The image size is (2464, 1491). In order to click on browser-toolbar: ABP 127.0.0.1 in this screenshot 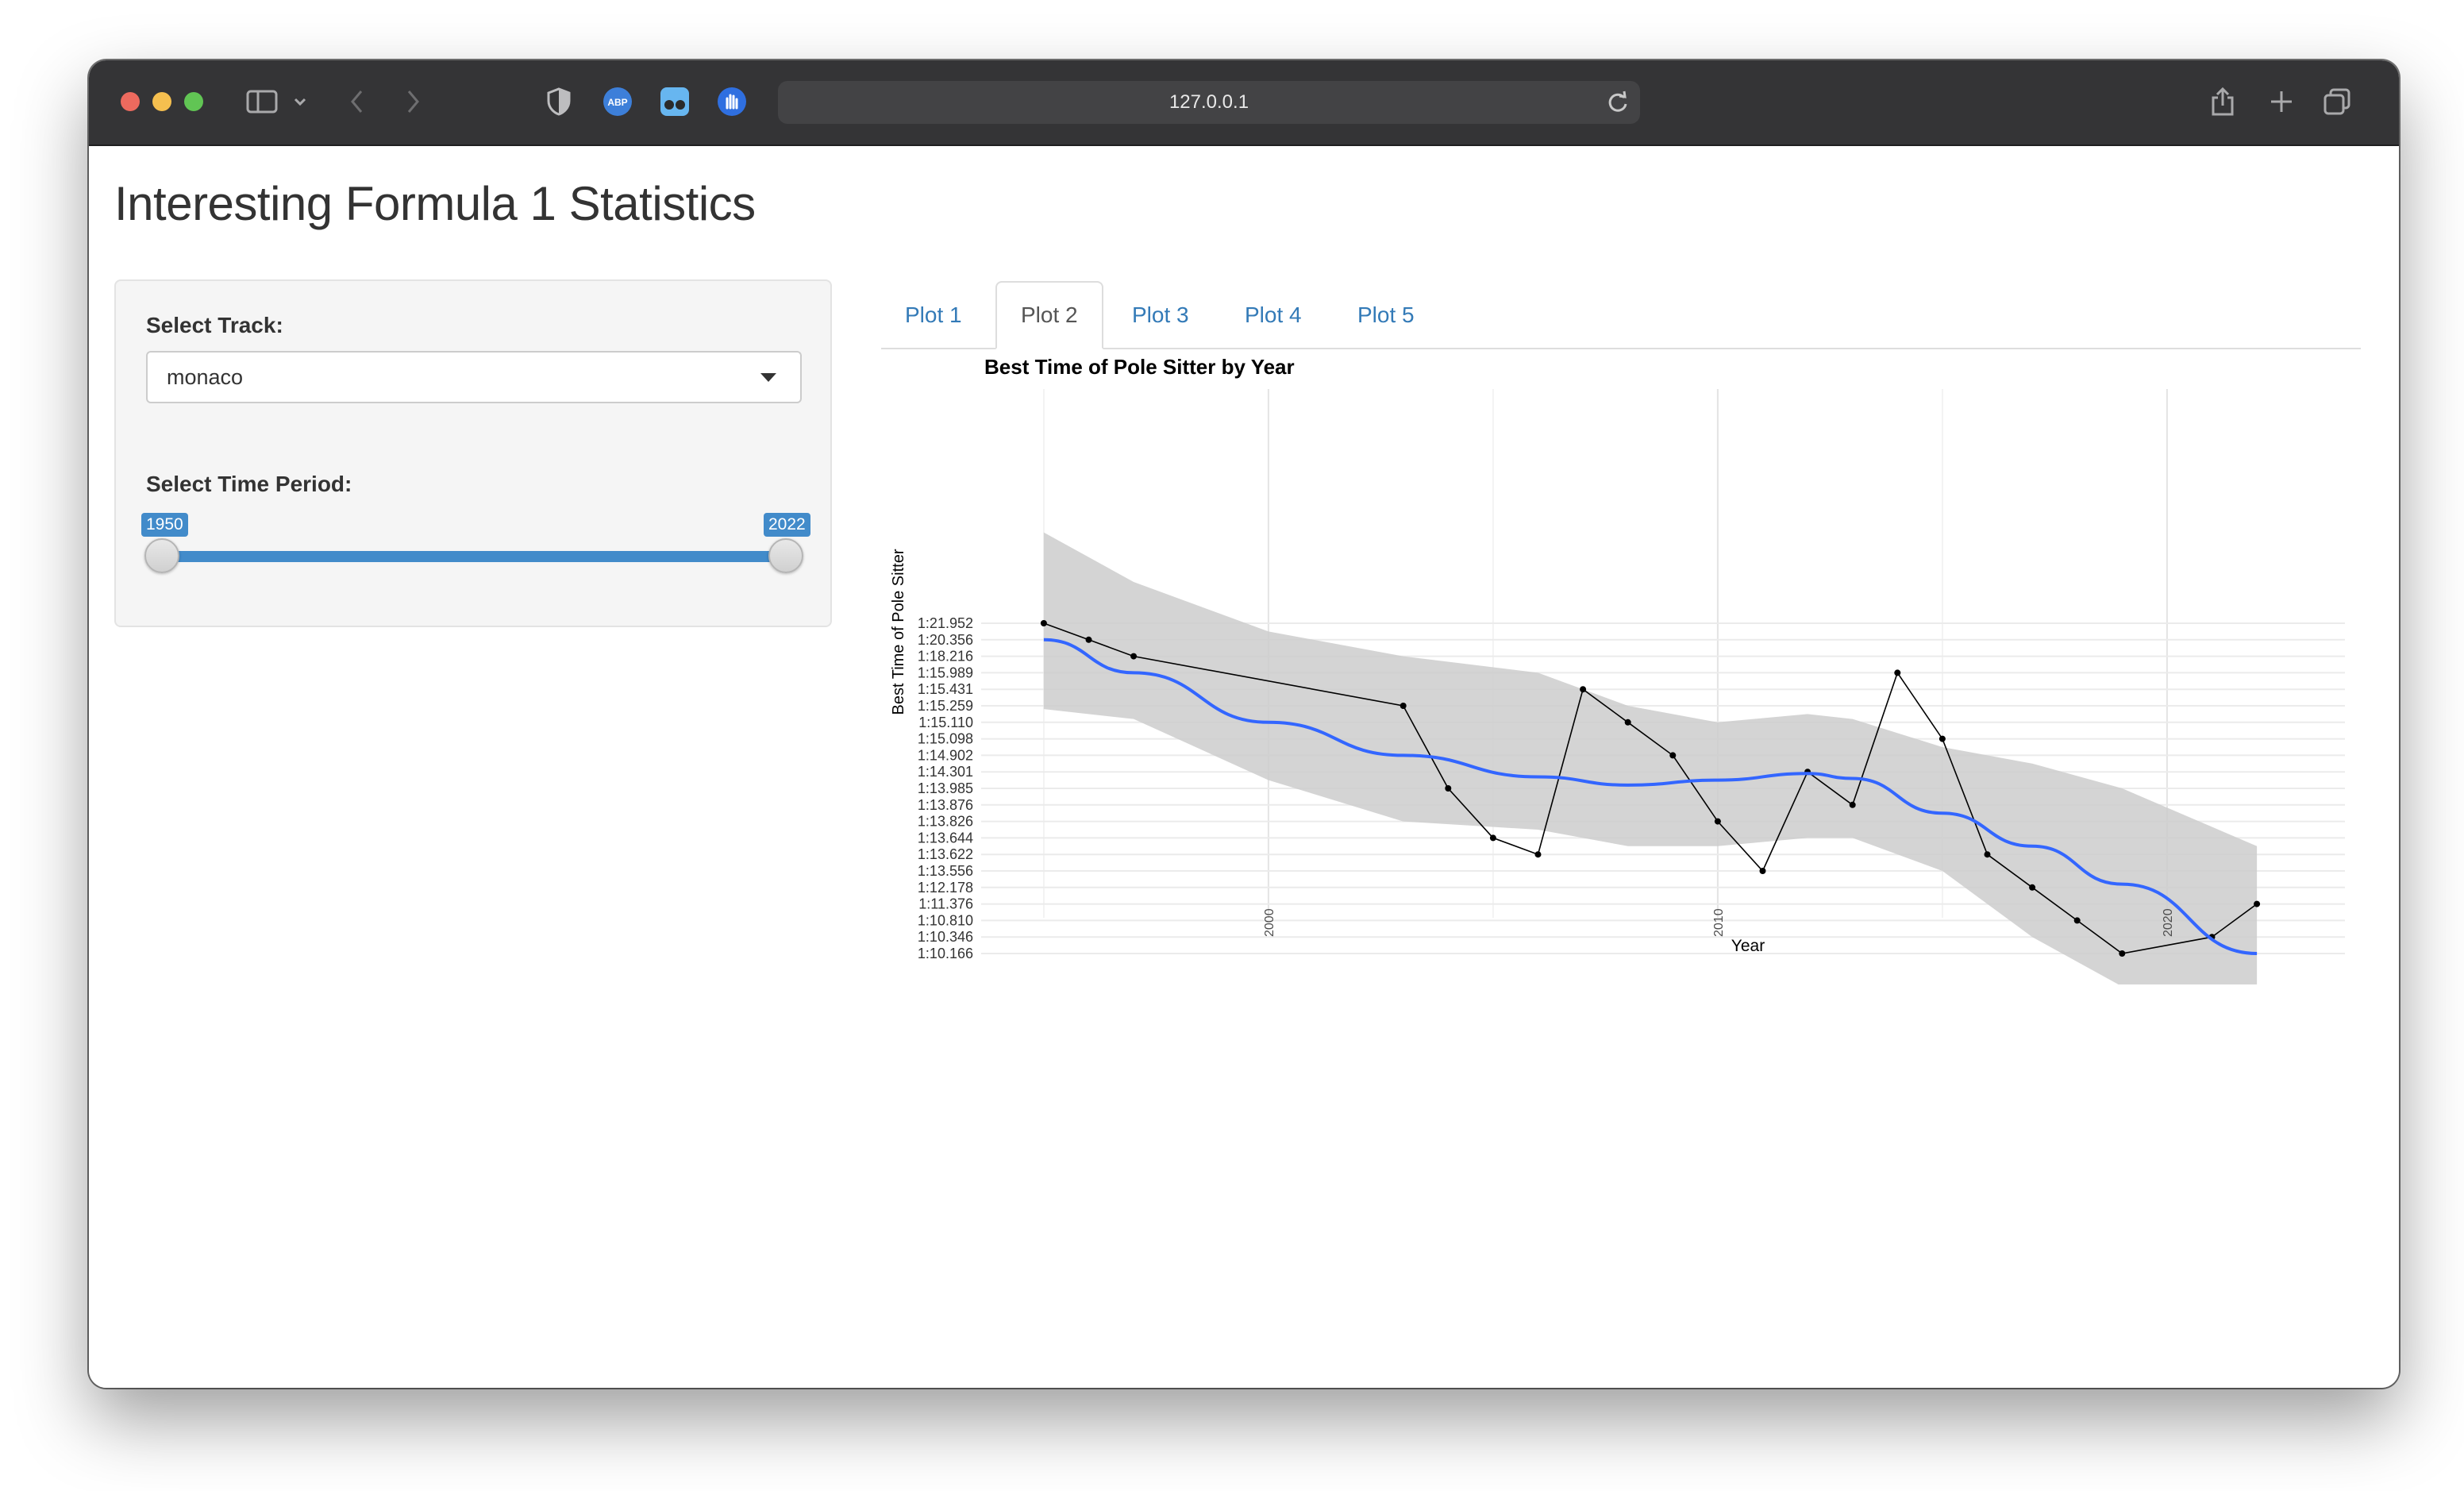, I will do `click(1244, 103)`.